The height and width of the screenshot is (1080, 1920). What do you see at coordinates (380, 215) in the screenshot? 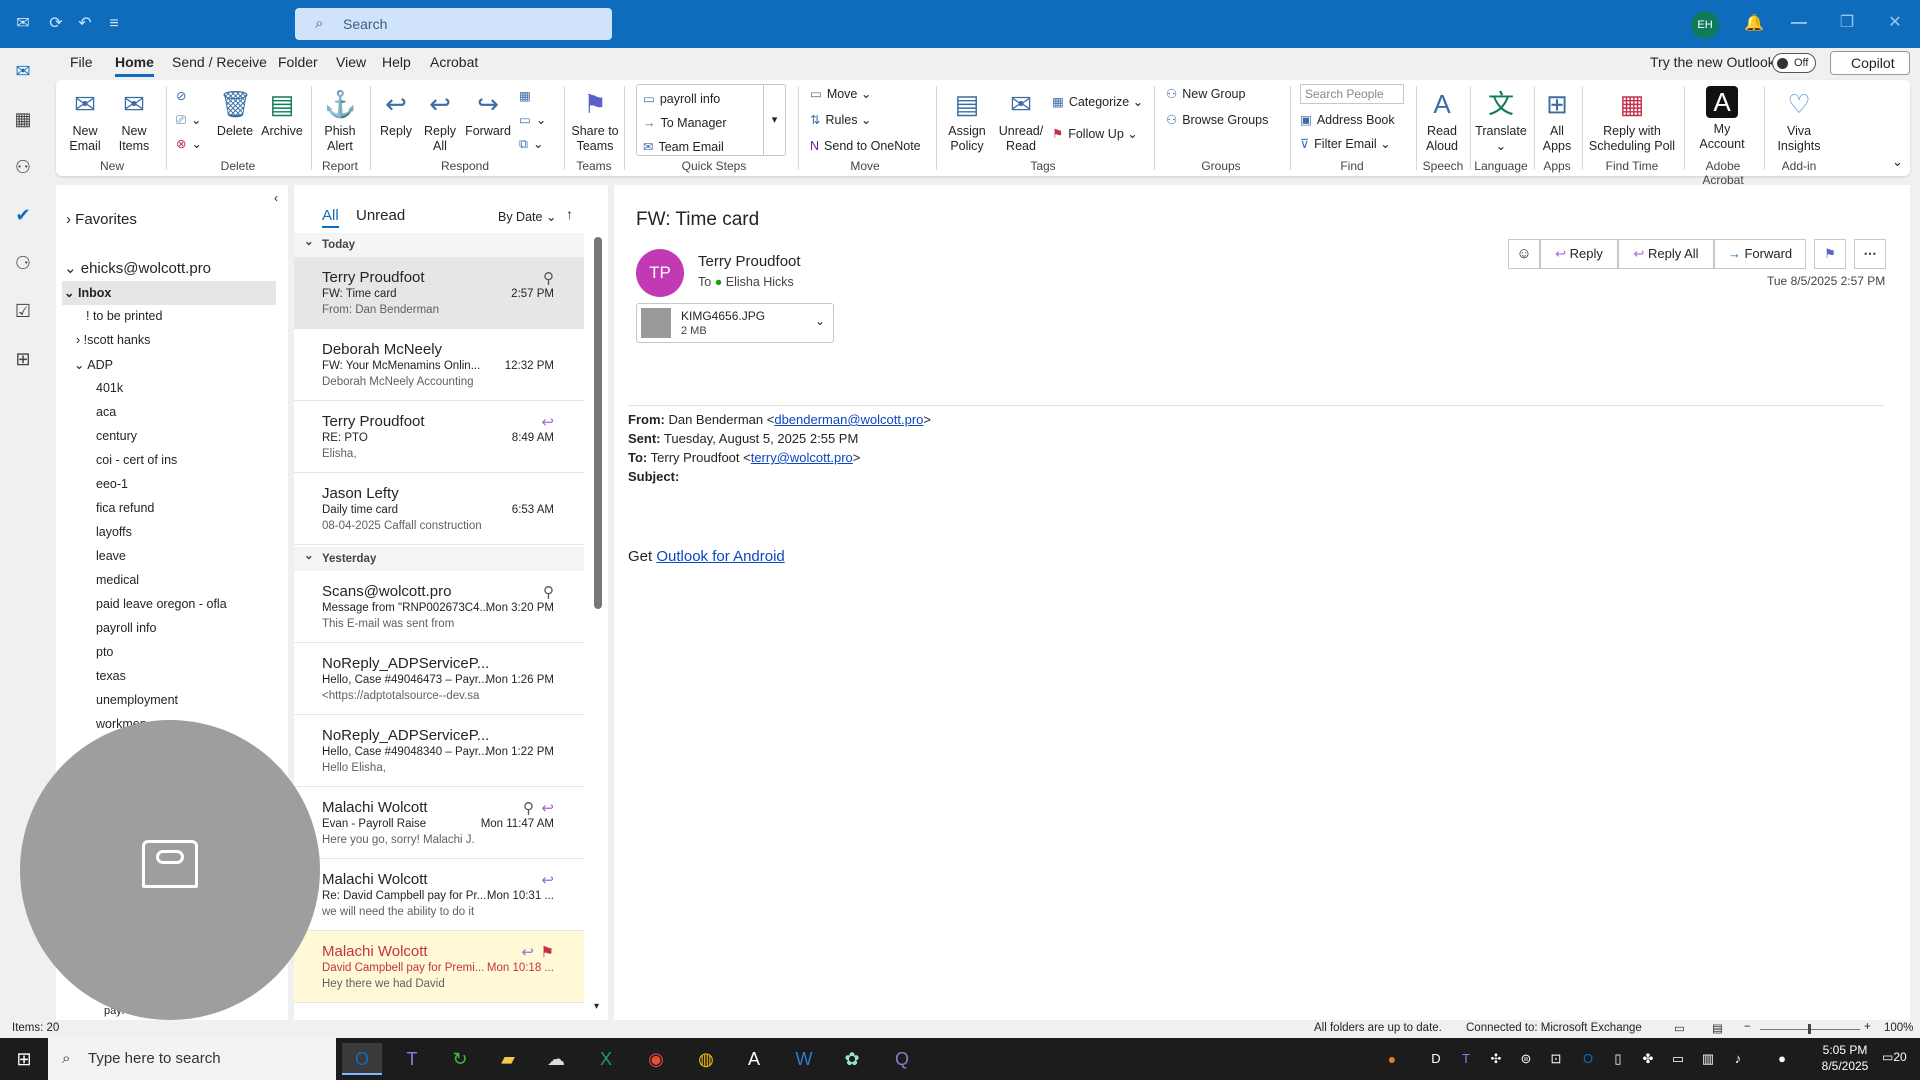
I see `tab-unread: Unread` at bounding box center [380, 215].